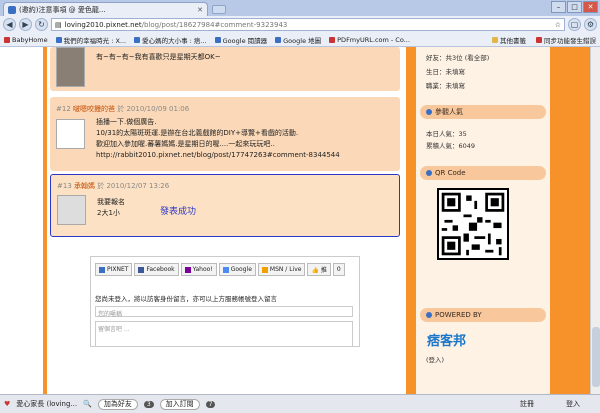 The image size is (600, 413). I want to click on sidebar-login-link: (登入), so click(435, 360).